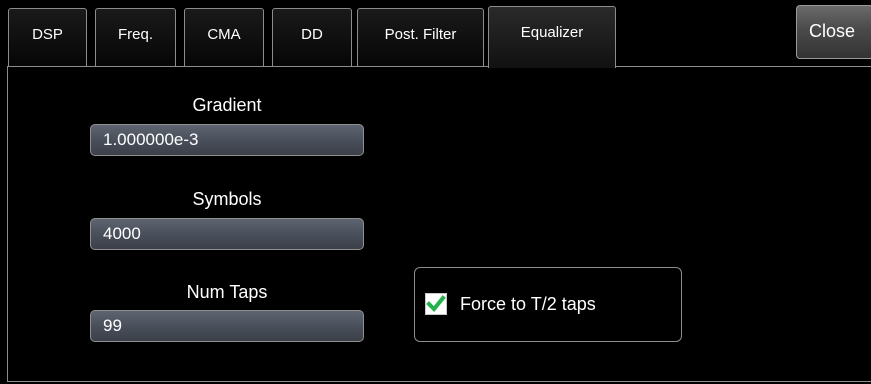 This screenshot has height=384, width=871. I want to click on gradient-input: 1.000000e-3, so click(227, 140).